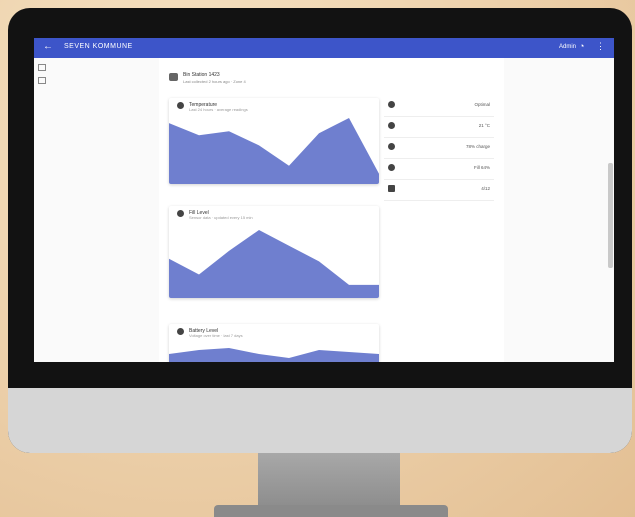 The width and height of the screenshot is (635, 517). Describe the element at coordinates (173, 77) in the screenshot. I see `device-icon` at that location.